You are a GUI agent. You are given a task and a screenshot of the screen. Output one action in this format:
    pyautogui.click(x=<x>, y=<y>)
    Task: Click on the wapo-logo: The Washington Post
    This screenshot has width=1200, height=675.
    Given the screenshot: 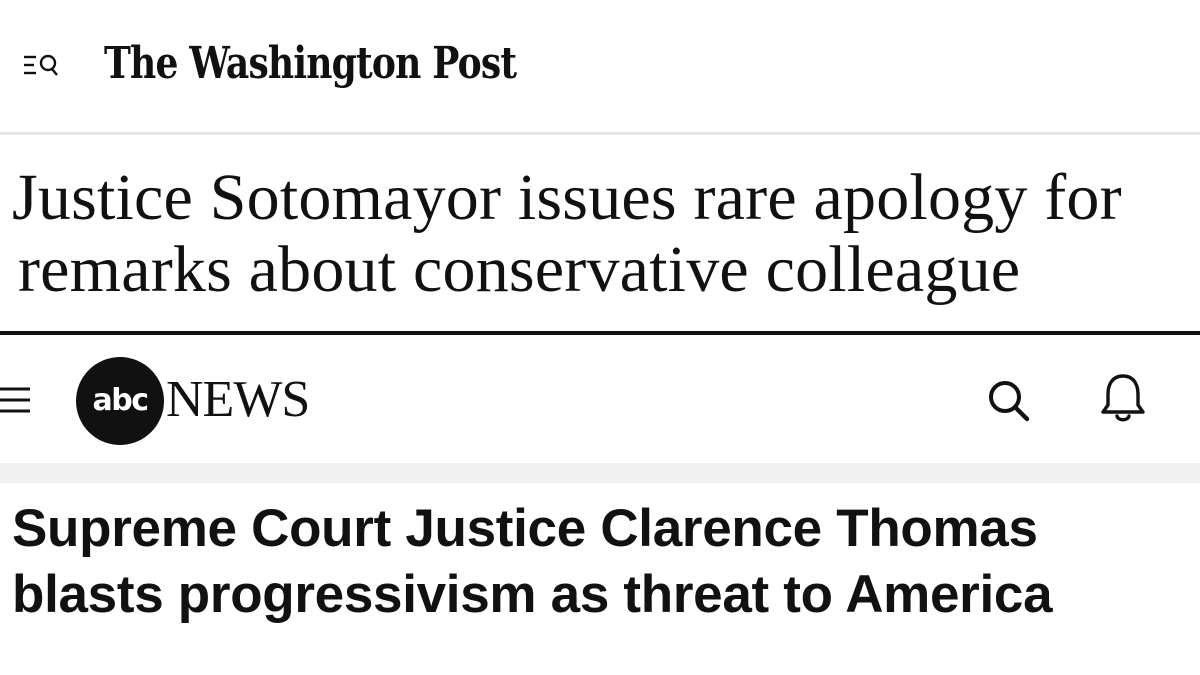 What is the action you would take?
    pyautogui.click(x=310, y=64)
    